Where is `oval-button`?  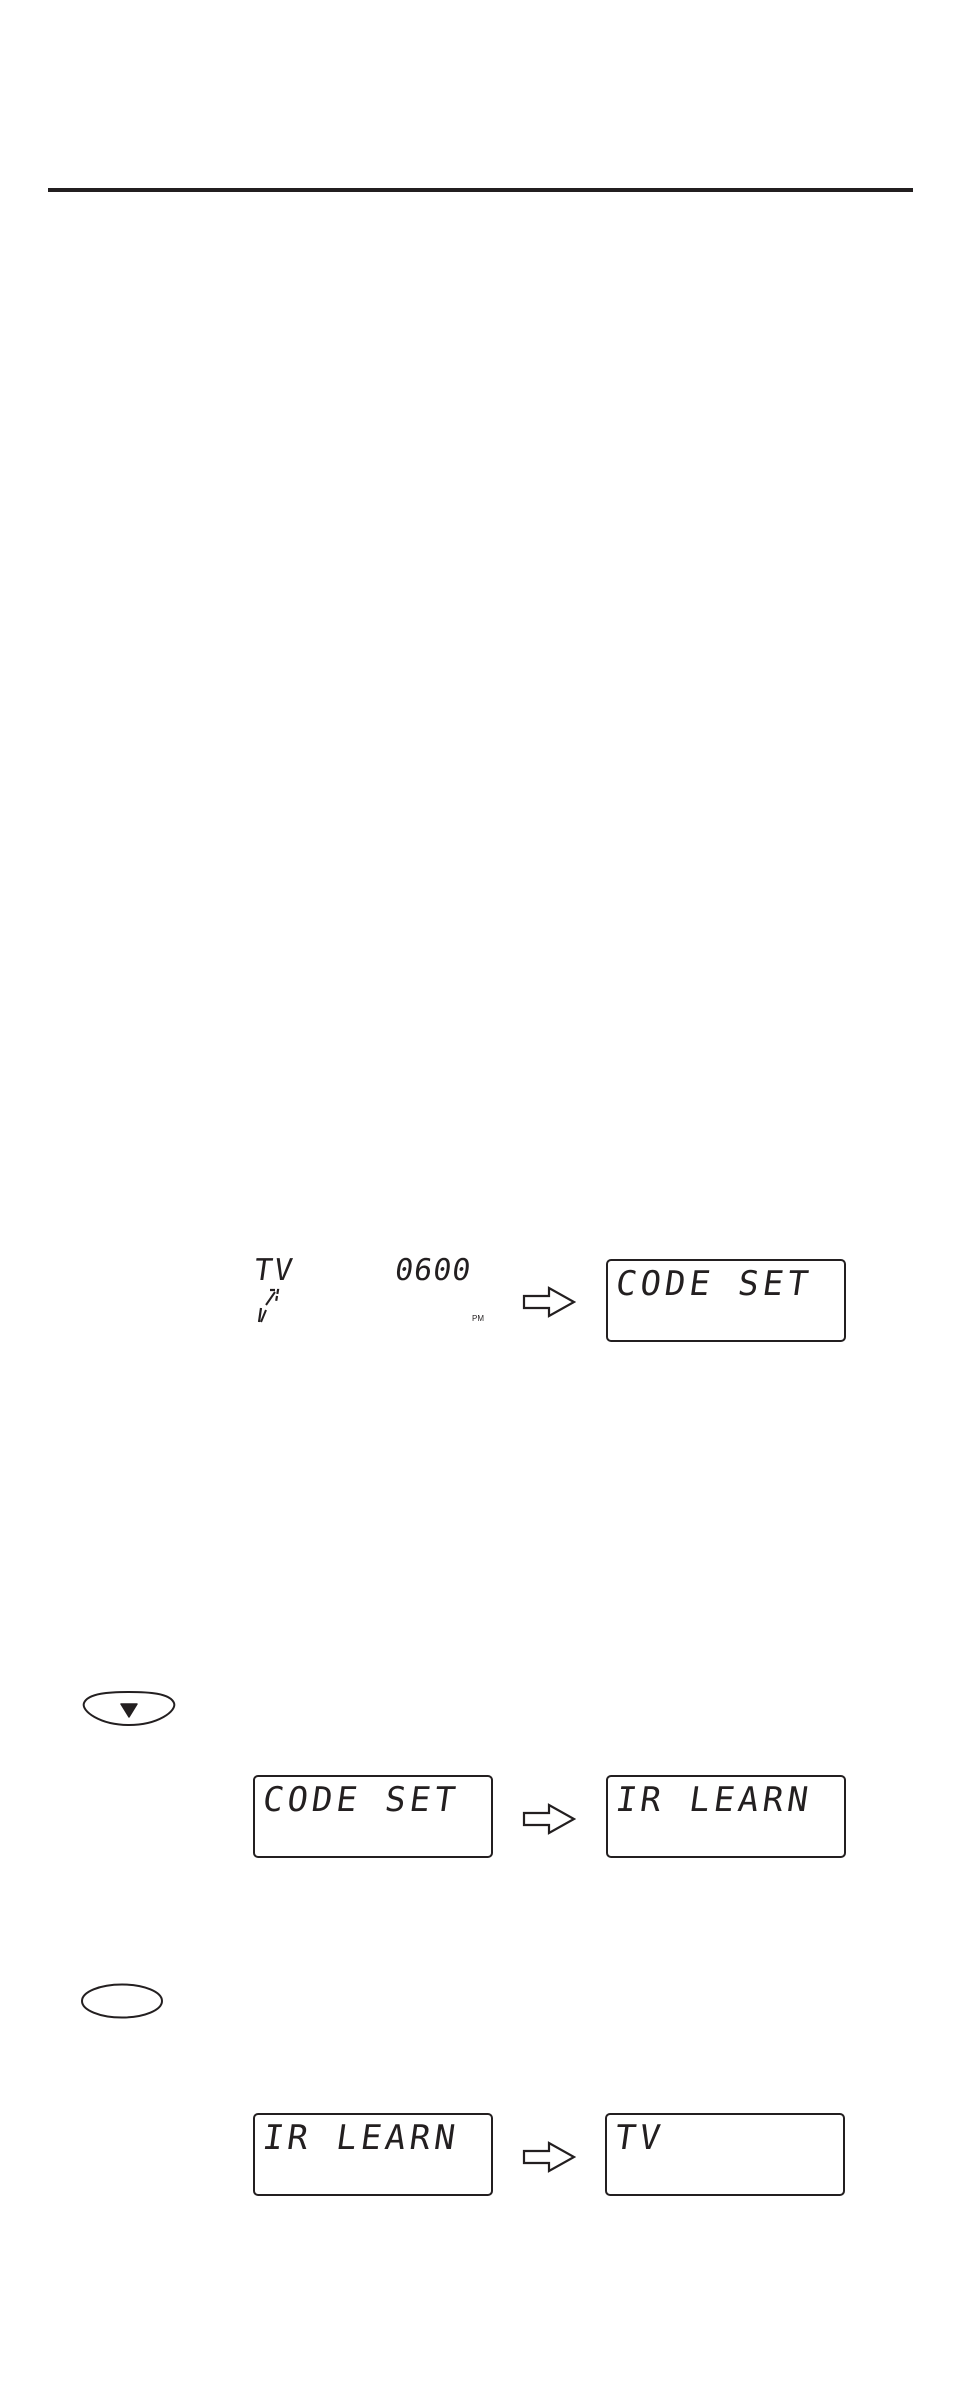
oval-button is located at coordinates (122, 2001).